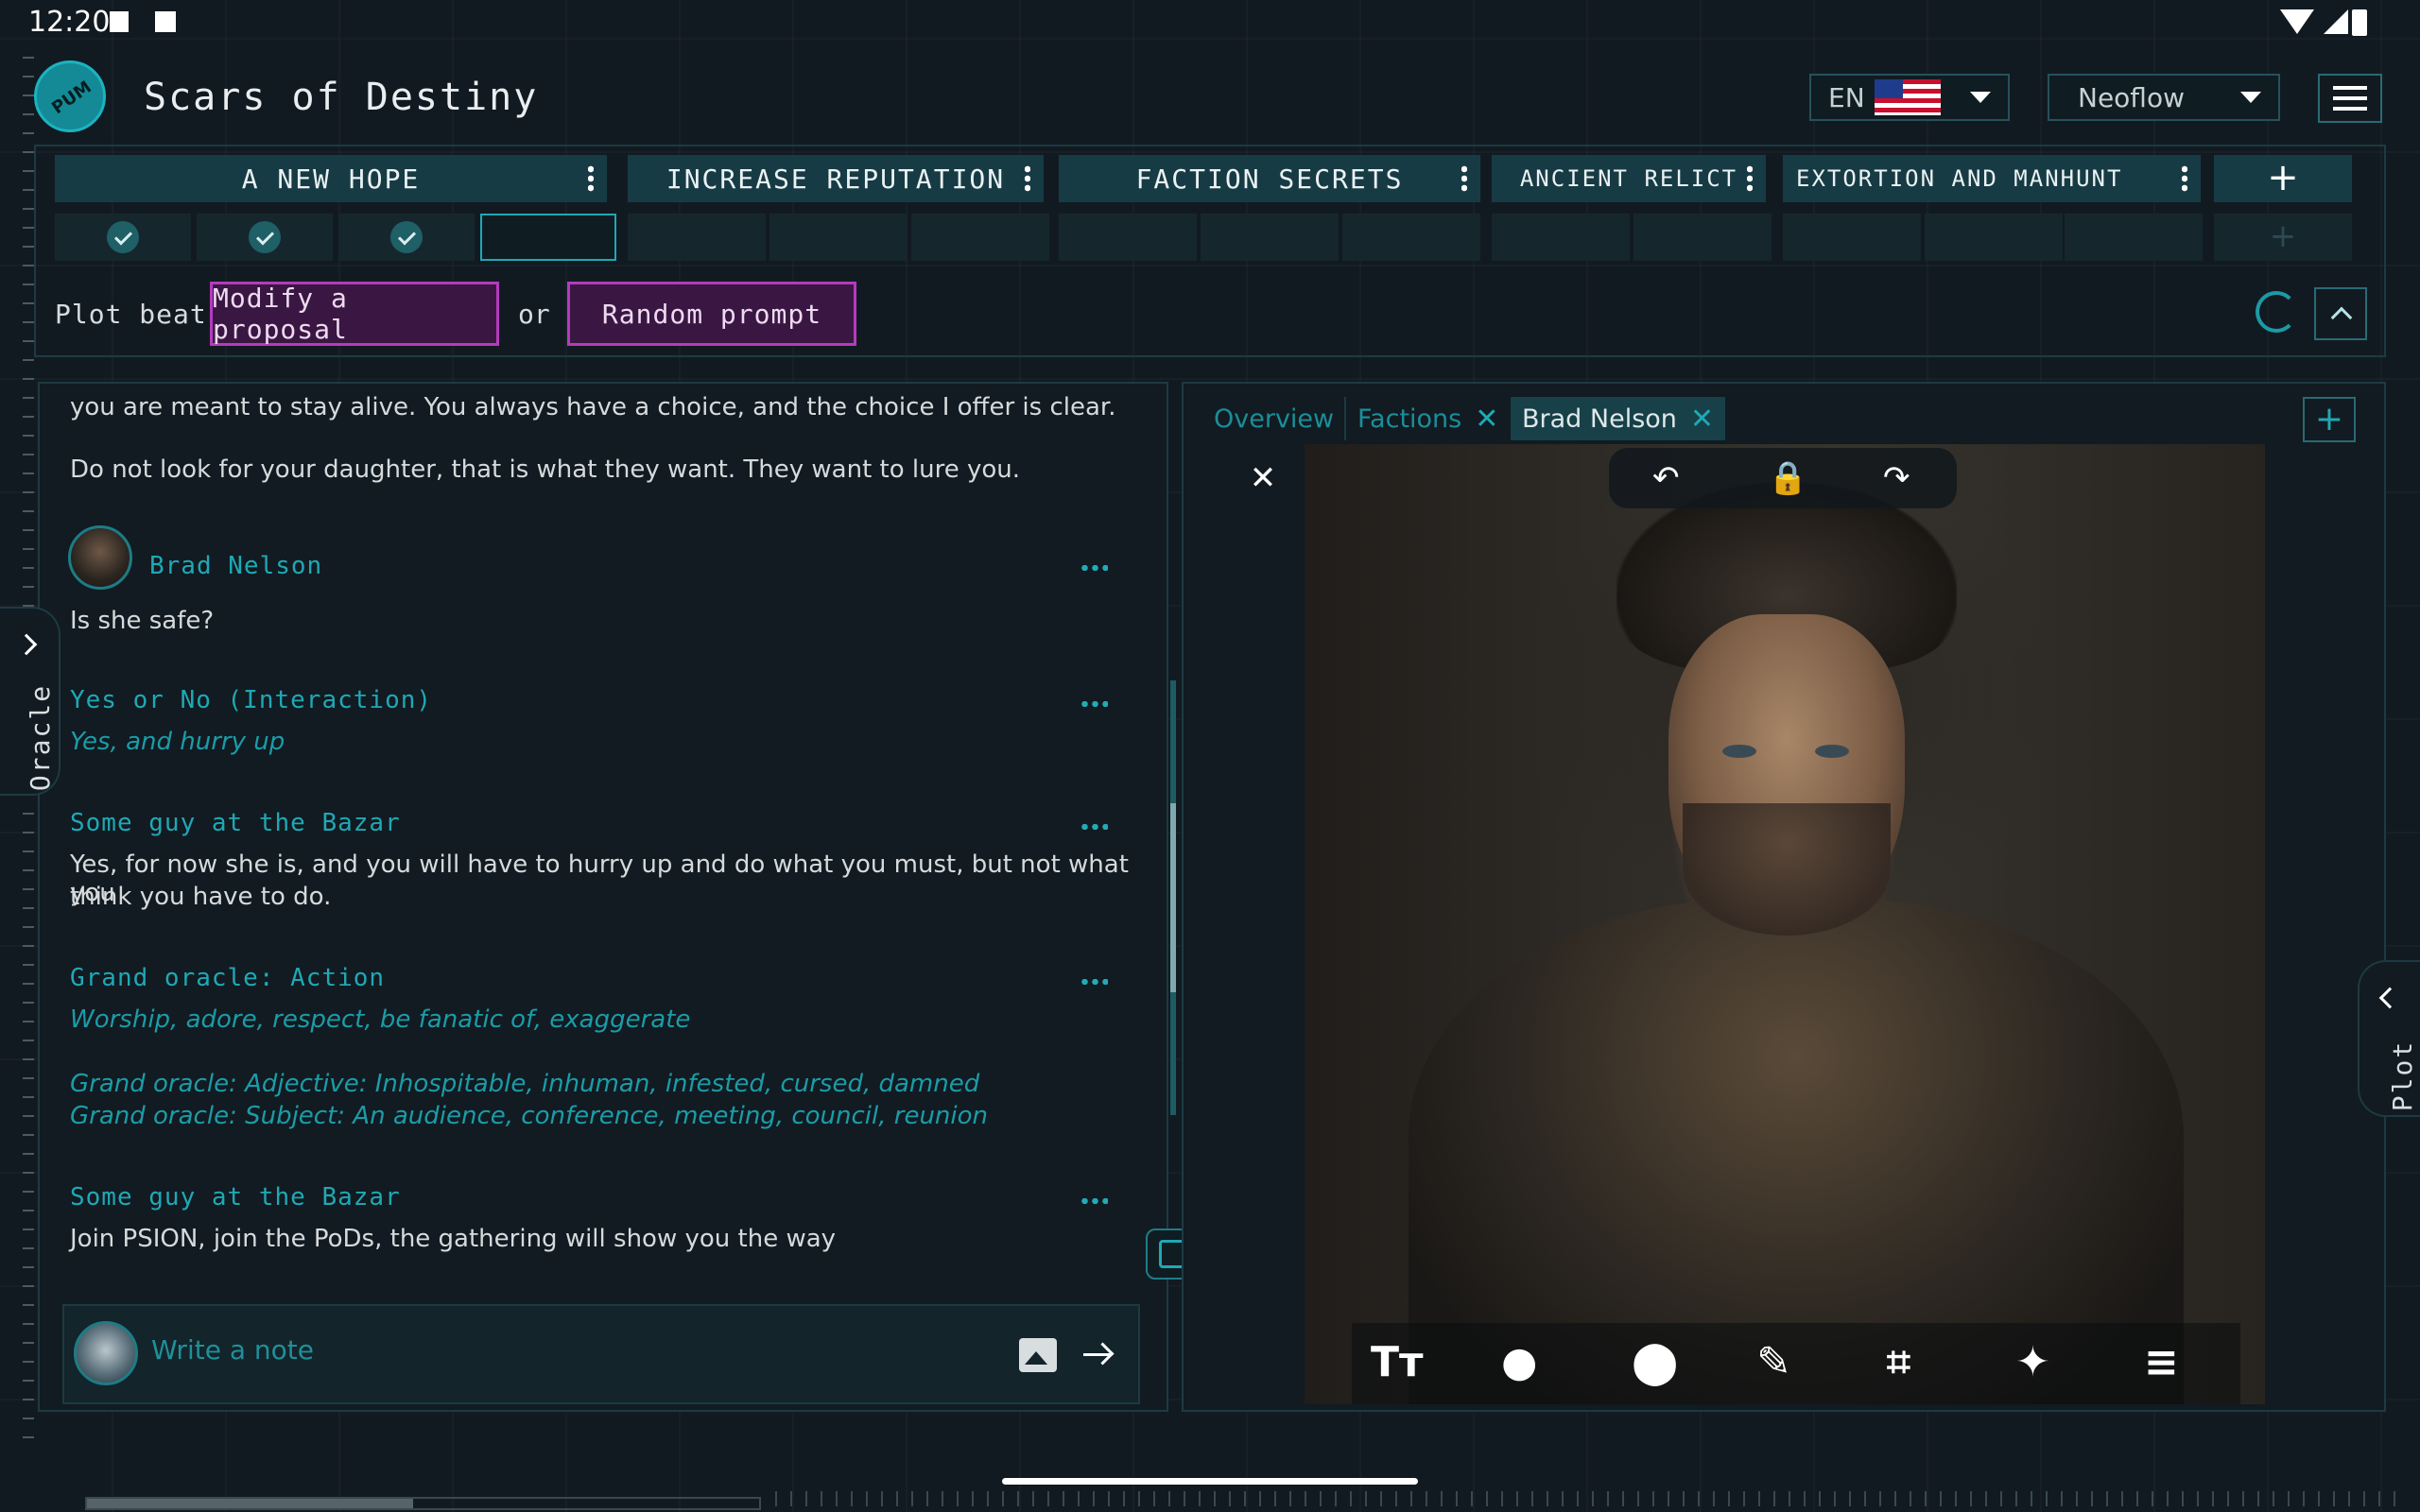 The image size is (2420, 1512). Describe the element at coordinates (1666, 478) in the screenshot. I see `undo-icon: ↶` at that location.